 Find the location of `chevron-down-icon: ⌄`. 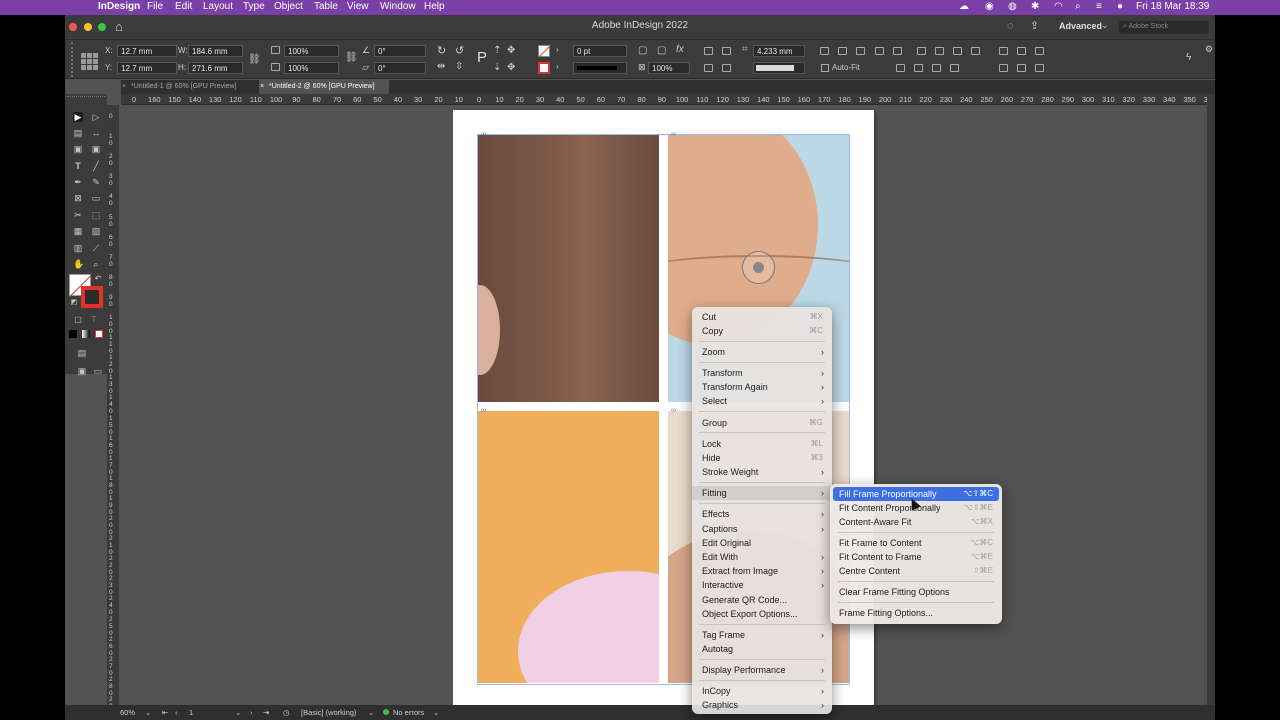

chevron-down-icon: ⌄ is located at coordinates (148, 712).